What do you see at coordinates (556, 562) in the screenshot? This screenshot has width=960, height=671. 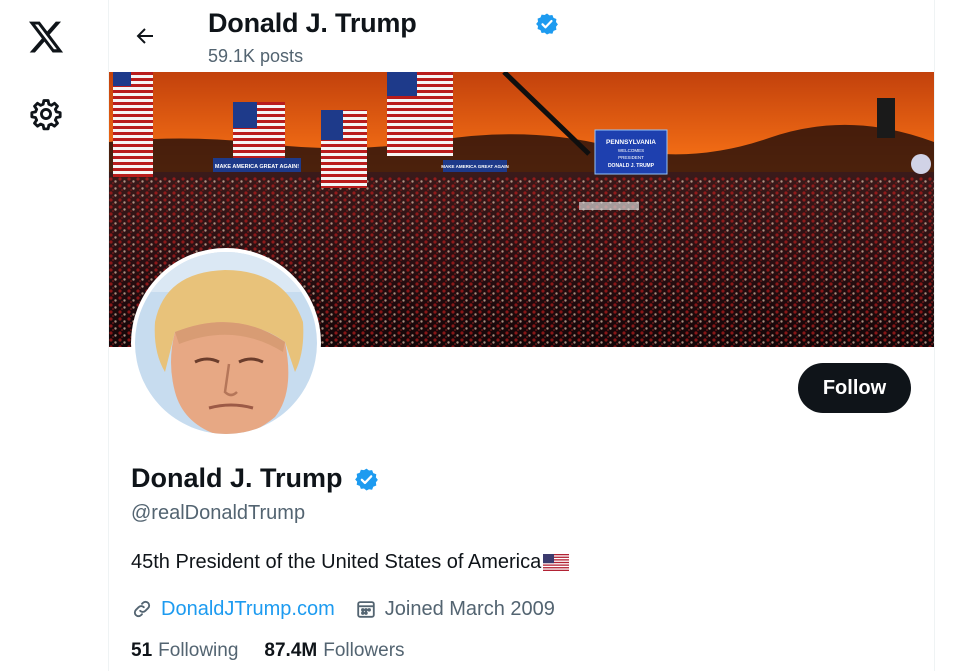 I see `us-flag-icon` at bounding box center [556, 562].